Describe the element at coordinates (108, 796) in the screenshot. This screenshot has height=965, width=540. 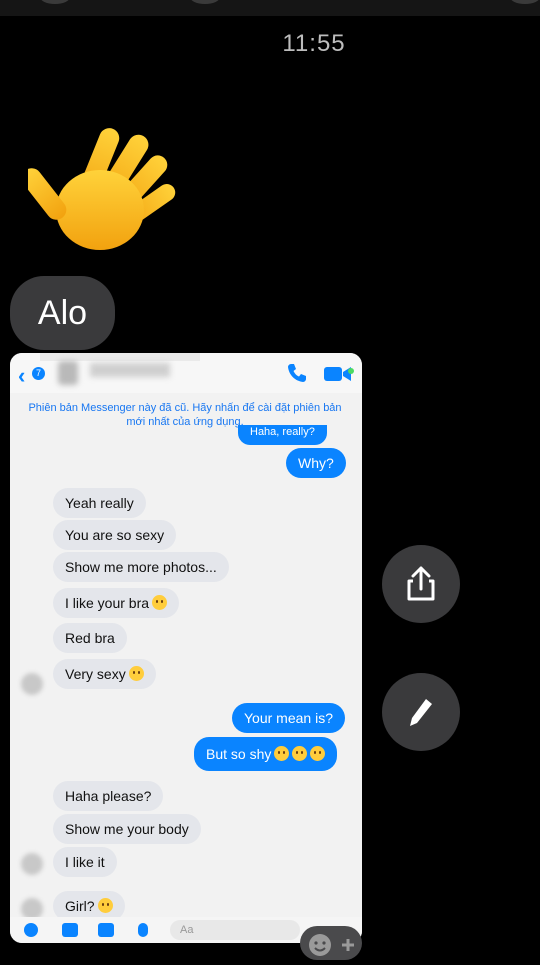
I see `incoming-message: Haha please?` at that location.